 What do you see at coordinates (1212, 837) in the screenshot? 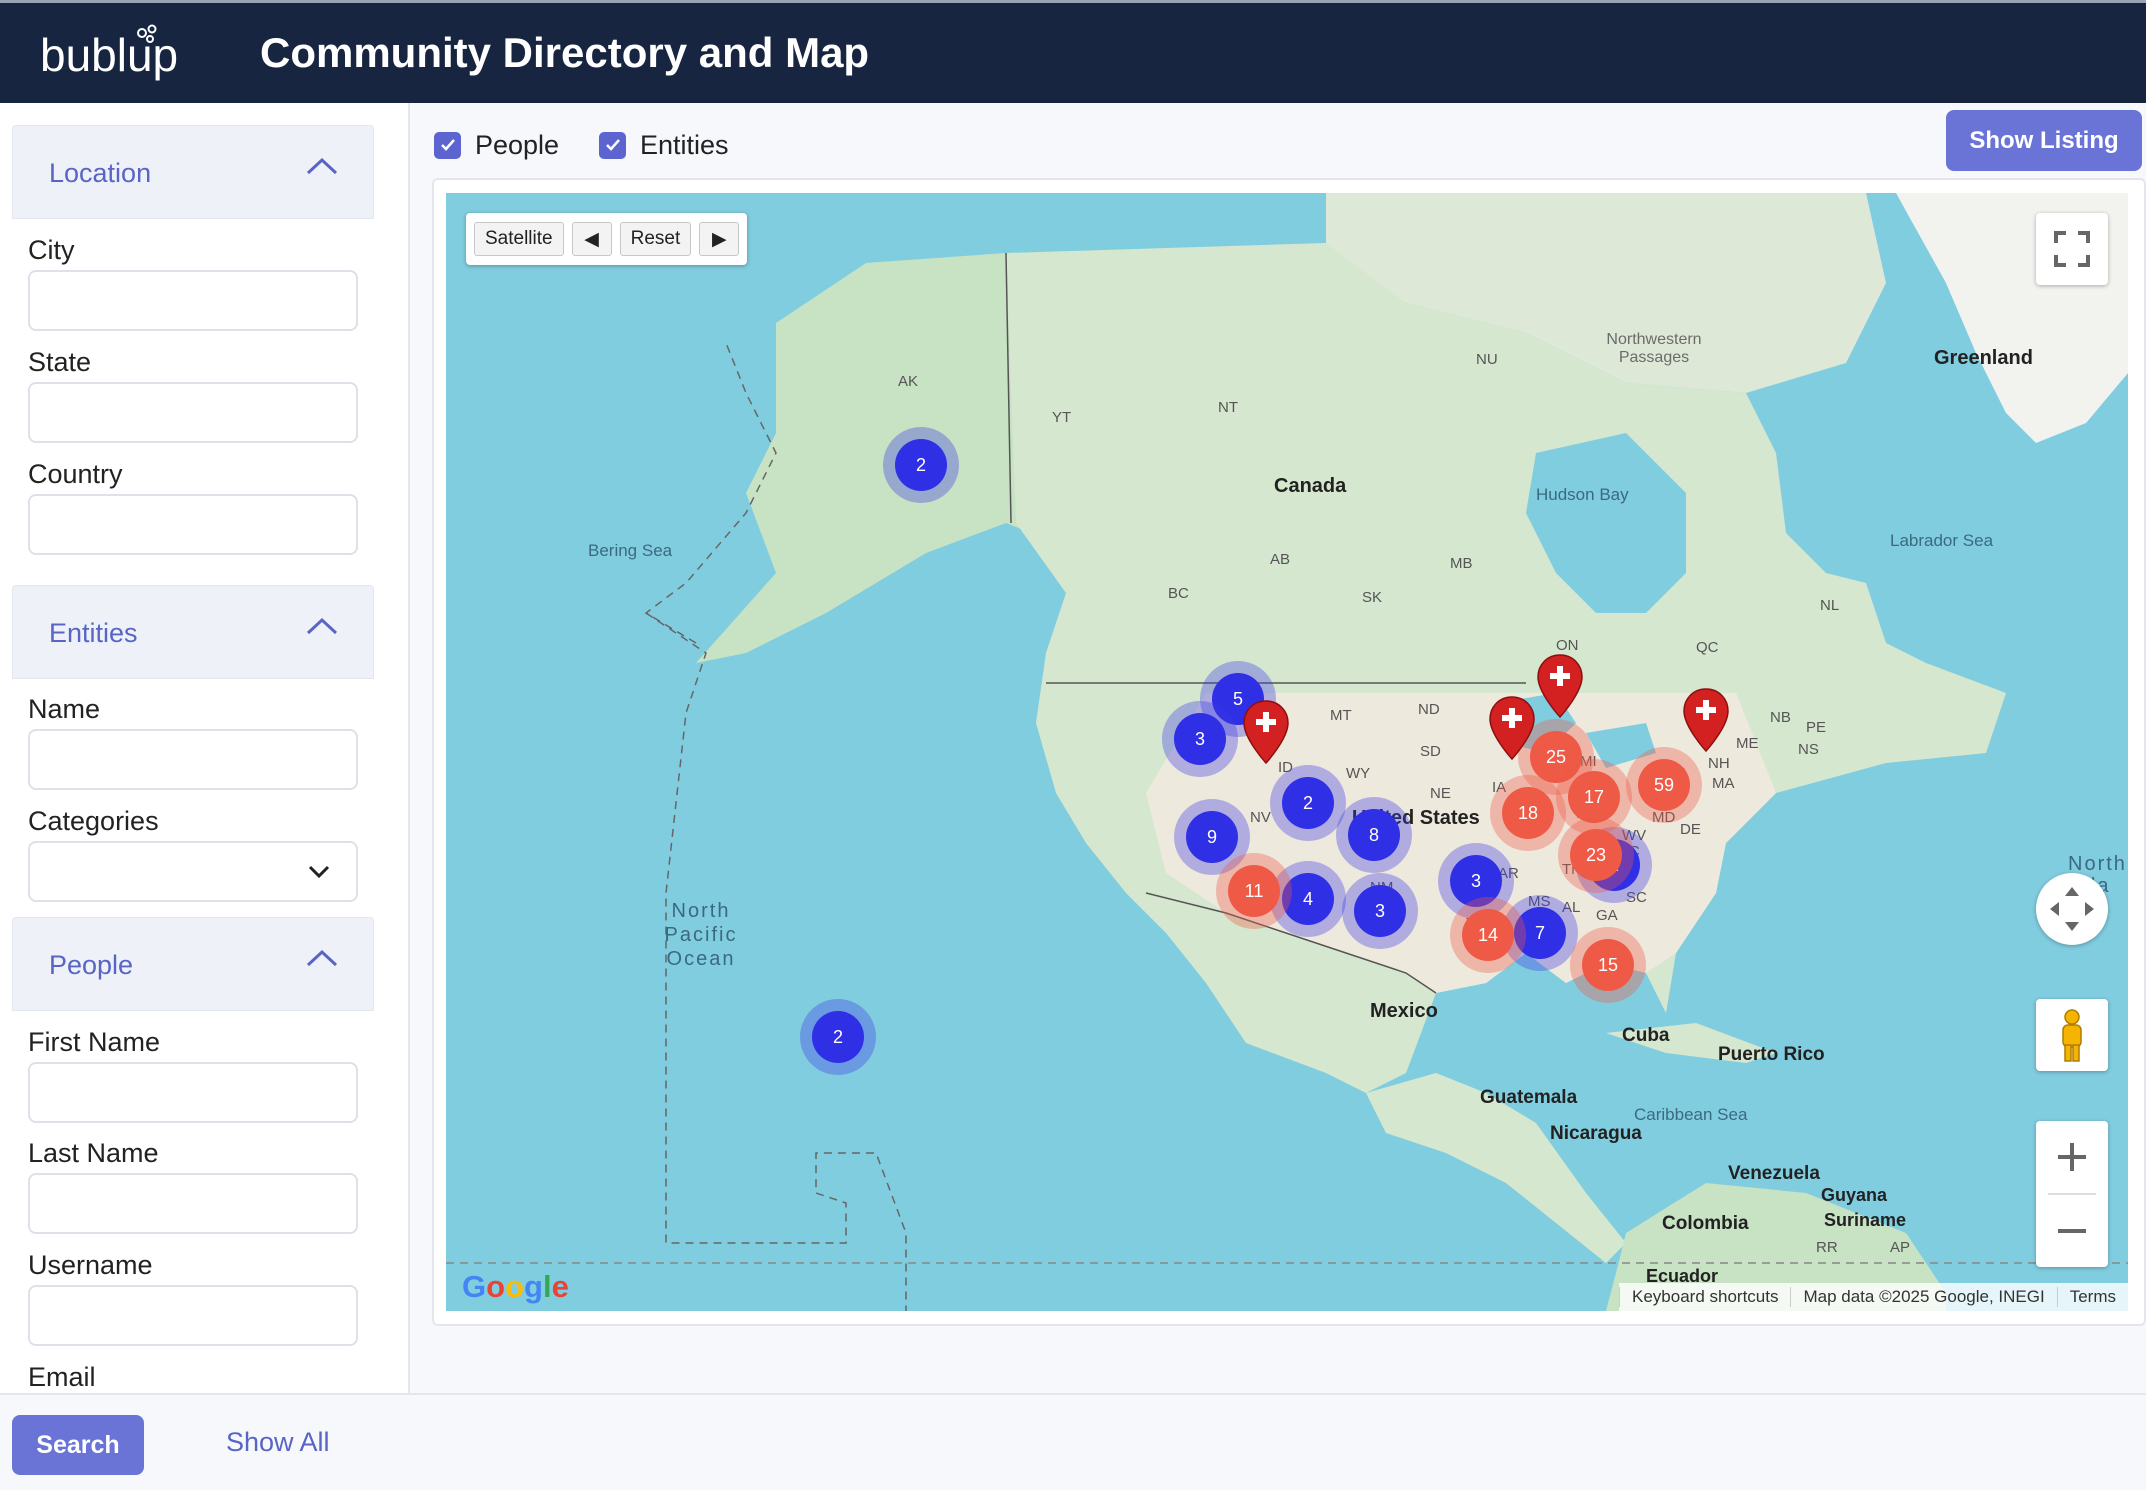
I see `people-cluster: 9` at bounding box center [1212, 837].